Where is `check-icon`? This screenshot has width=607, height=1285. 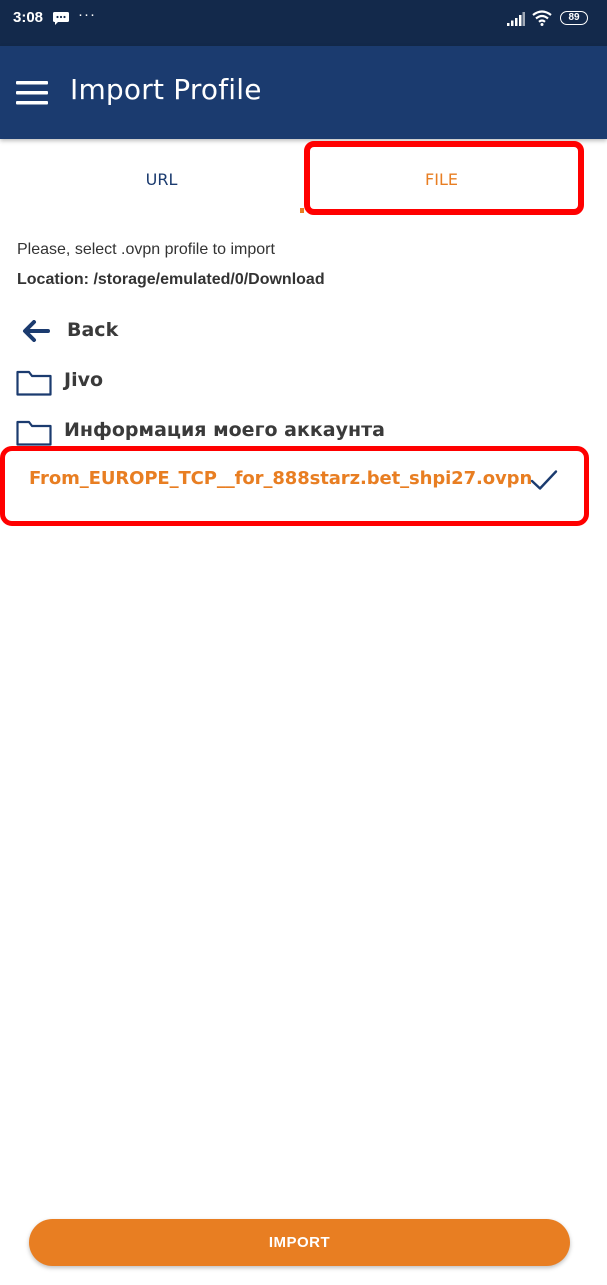 check-icon is located at coordinates (544, 480).